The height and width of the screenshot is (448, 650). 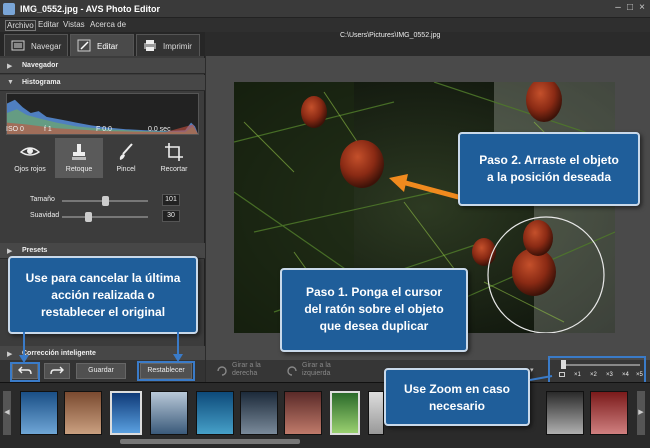 I want to click on section-histogram: ▼ Histograma, so click(x=102, y=83).